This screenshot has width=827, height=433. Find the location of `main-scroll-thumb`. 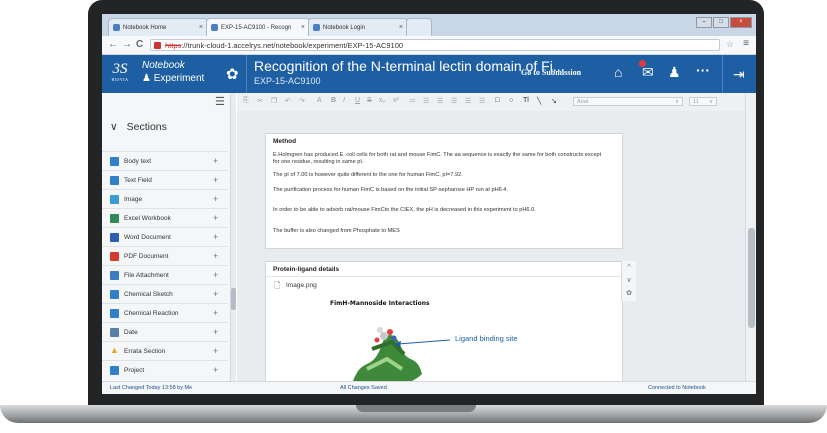

main-scroll-thumb is located at coordinates (751, 278).